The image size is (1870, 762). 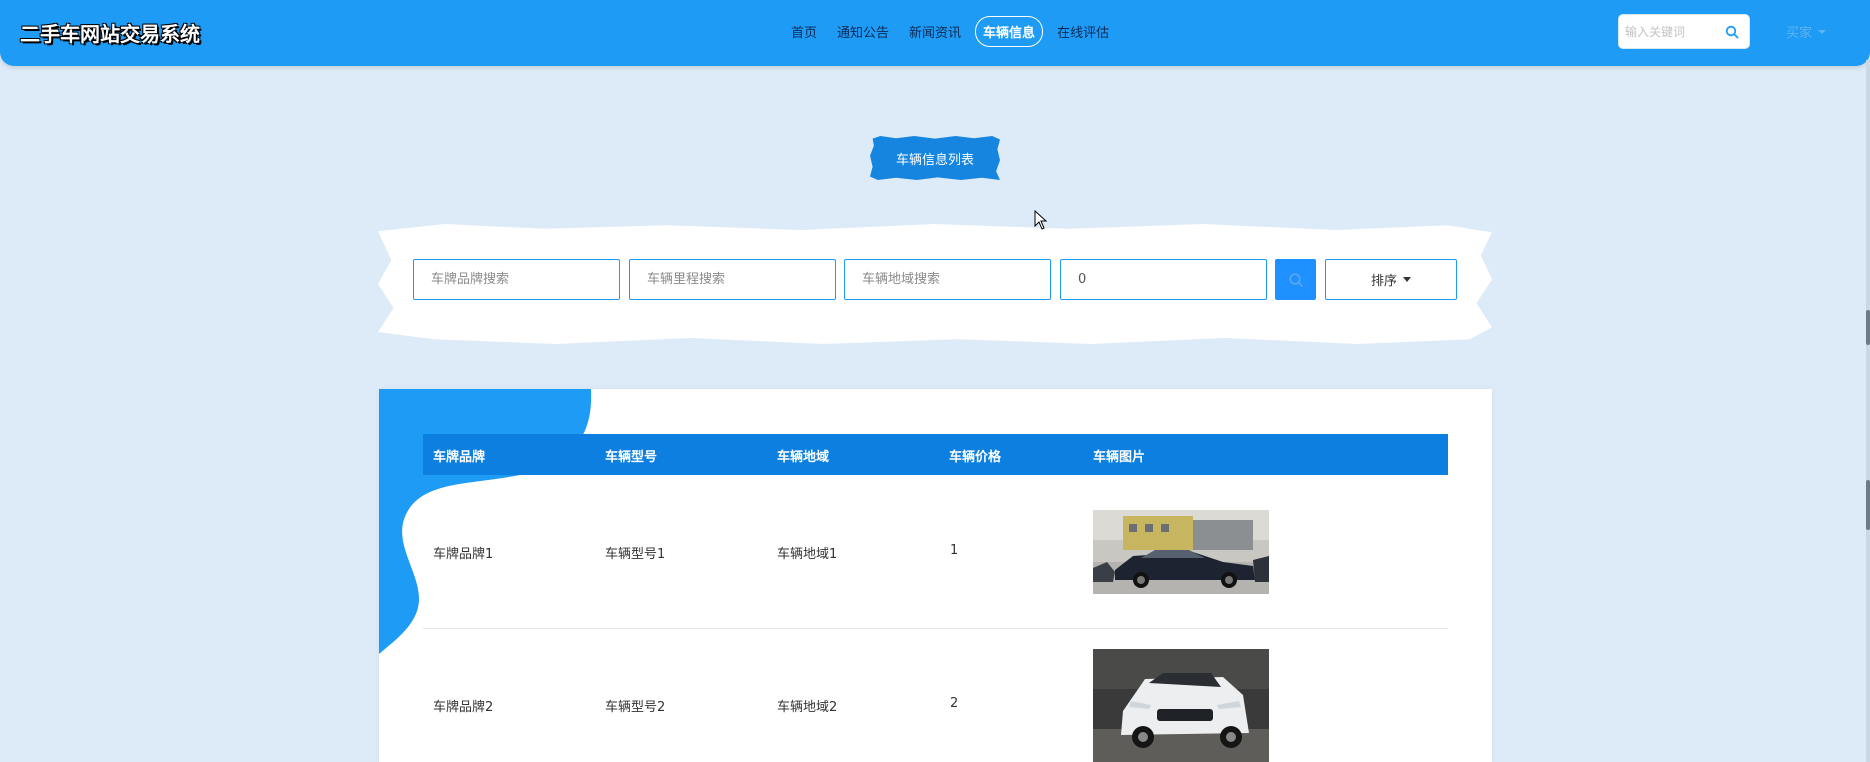 What do you see at coordinates (516, 279) in the screenshot?
I see `brand-search-input` at bounding box center [516, 279].